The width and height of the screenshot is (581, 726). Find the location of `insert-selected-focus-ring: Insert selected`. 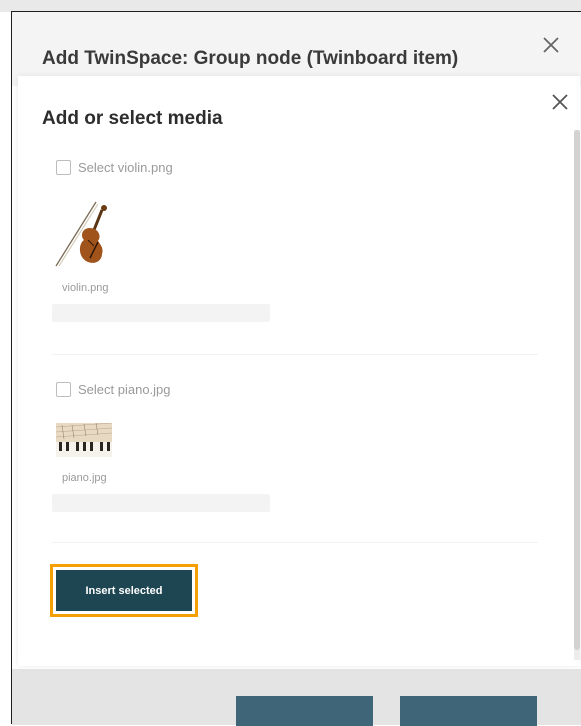

insert-selected-focus-ring: Insert selected is located at coordinates (124, 590).